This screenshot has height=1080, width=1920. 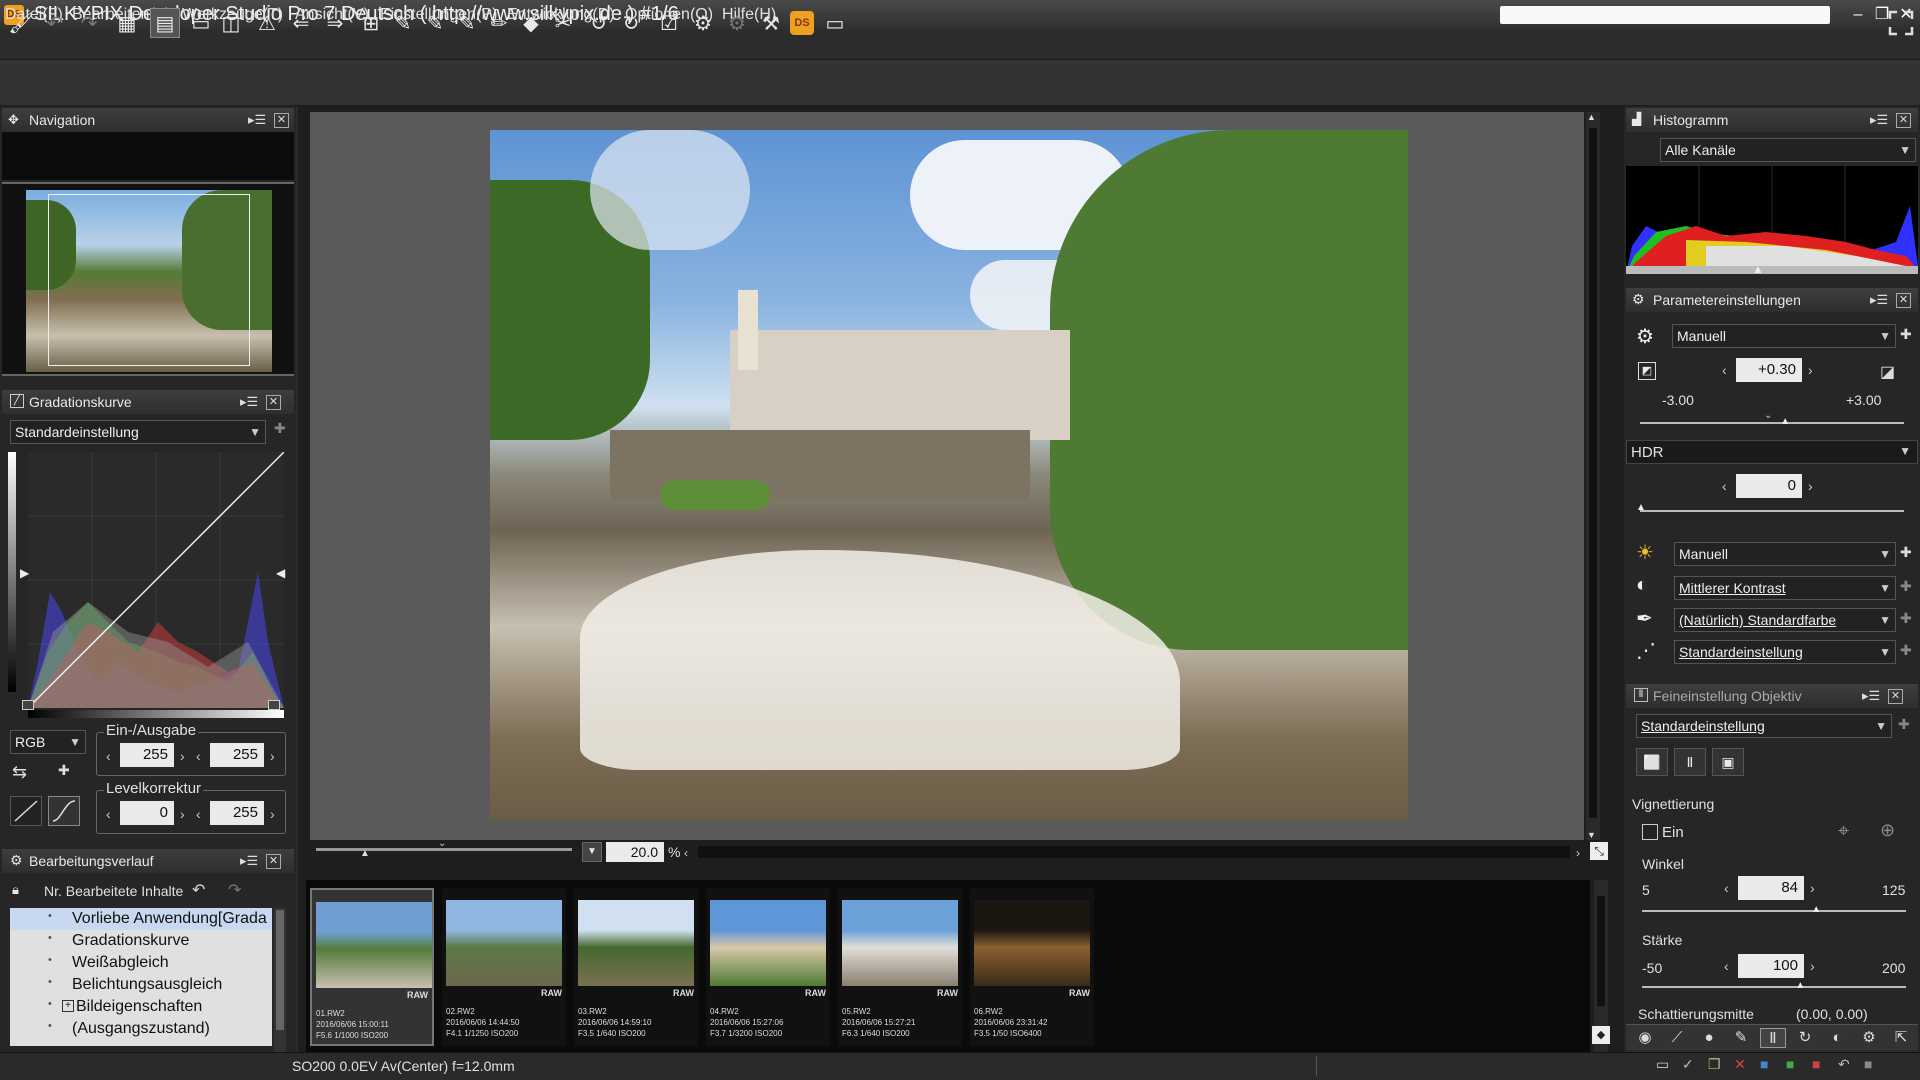 I want to click on crosshair-icon: ⌖, so click(x=1843, y=831).